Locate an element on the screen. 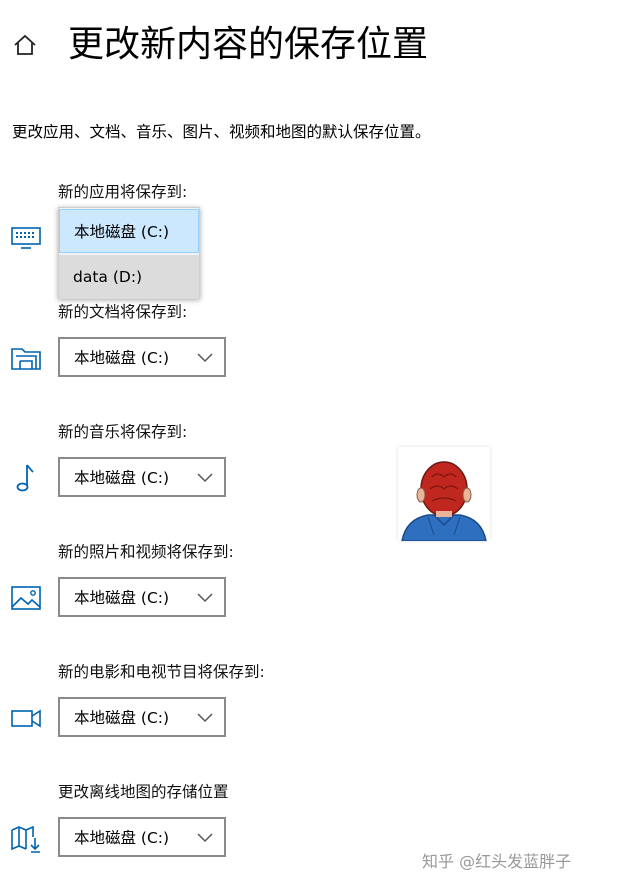 This screenshot has width=628, height=881. music-location-dropdown: 本地磁盘 (C:) is located at coordinates (142, 477).